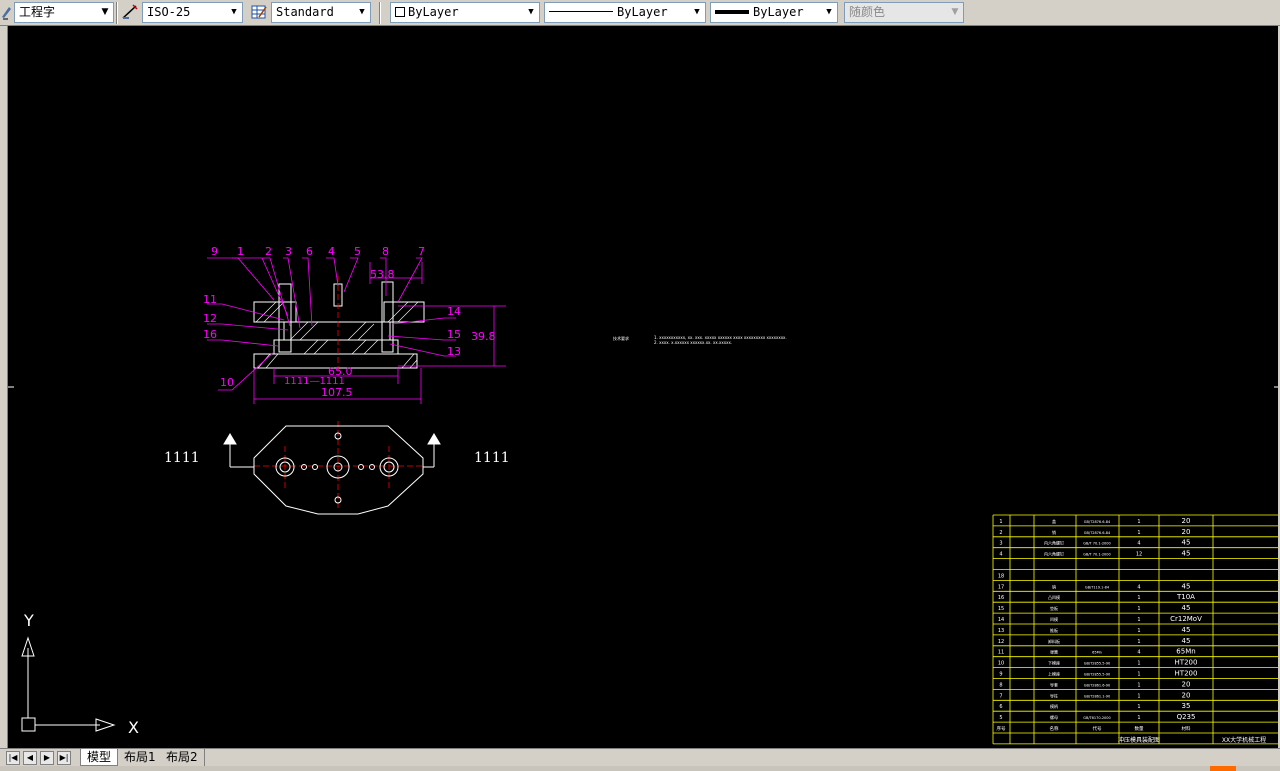  I want to click on upper-plate-left, so click(275, 312).